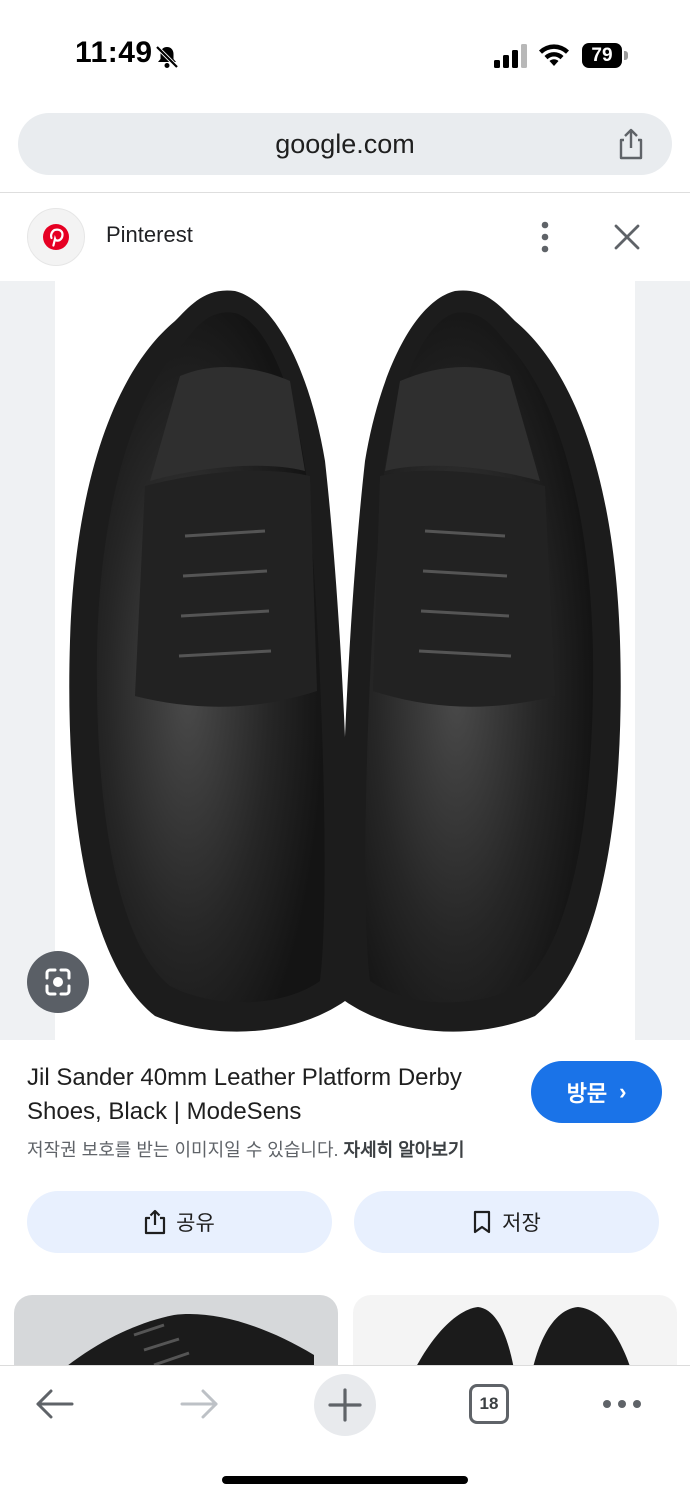  Describe the element at coordinates (345, 192) in the screenshot. I see `divider` at that location.